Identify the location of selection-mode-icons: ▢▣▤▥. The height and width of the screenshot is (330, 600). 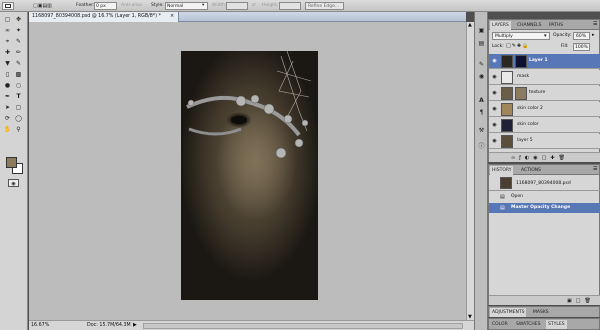
(42, 6).